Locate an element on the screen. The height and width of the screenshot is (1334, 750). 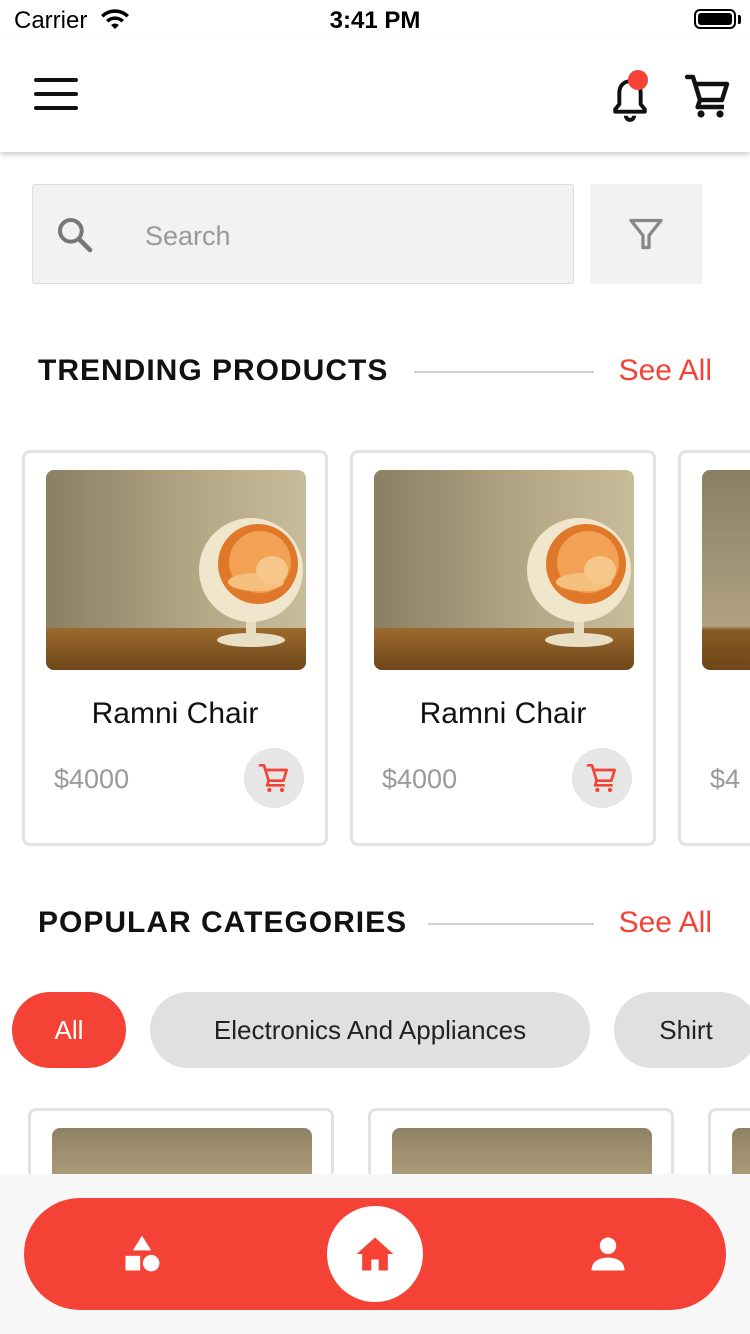
status-bar: Carrier 3:41 PM is located at coordinates (375, 20).